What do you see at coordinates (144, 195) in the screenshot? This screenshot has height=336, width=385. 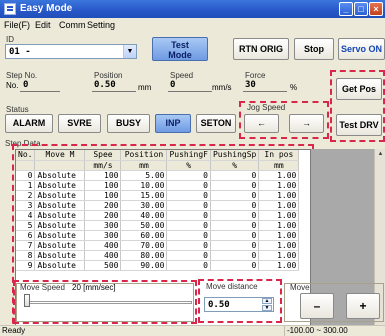 I see `table-cell: 15.00` at bounding box center [144, 195].